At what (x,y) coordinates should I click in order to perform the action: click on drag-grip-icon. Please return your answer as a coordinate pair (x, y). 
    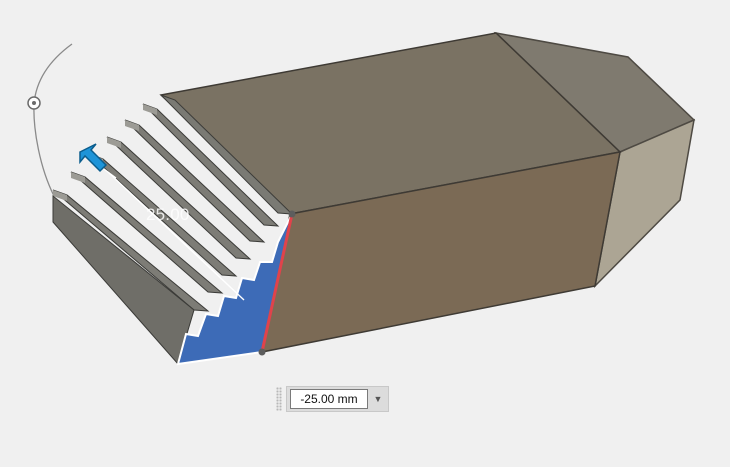
    Looking at the image, I should click on (279, 399).